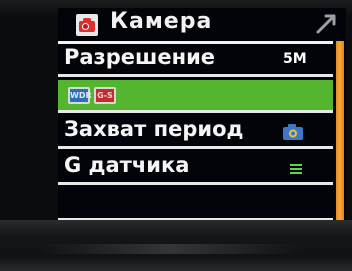 The height and width of the screenshot is (271, 352). I want to click on menu-item-g-sensor: G датчика, so click(195, 168).